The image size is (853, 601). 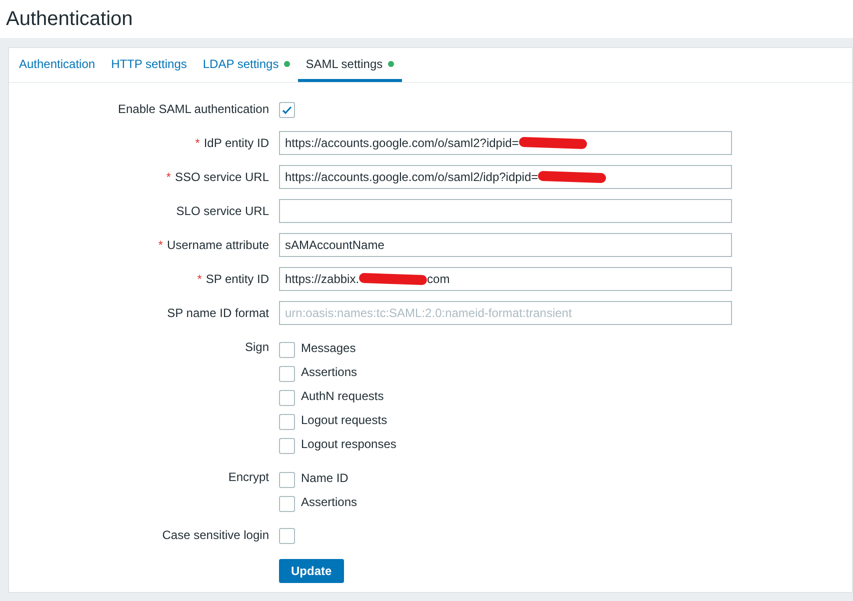 What do you see at coordinates (505, 279) in the screenshot?
I see `input-field: https://zabbix. com` at bounding box center [505, 279].